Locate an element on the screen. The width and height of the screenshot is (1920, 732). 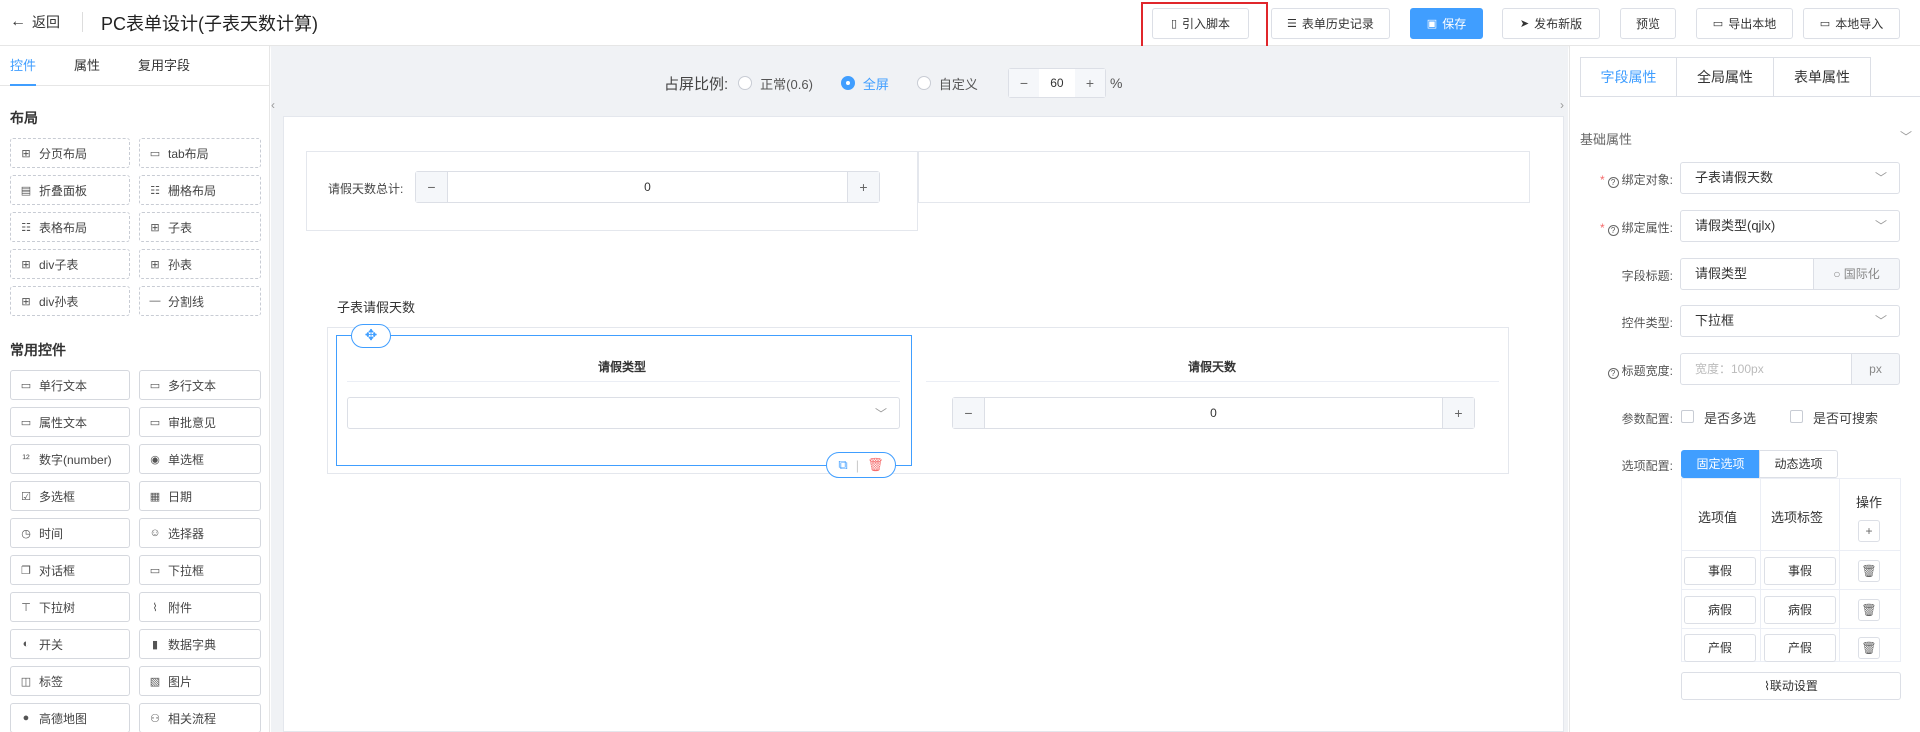
control-selector: ☺ 选择器 is located at coordinates (200, 533).